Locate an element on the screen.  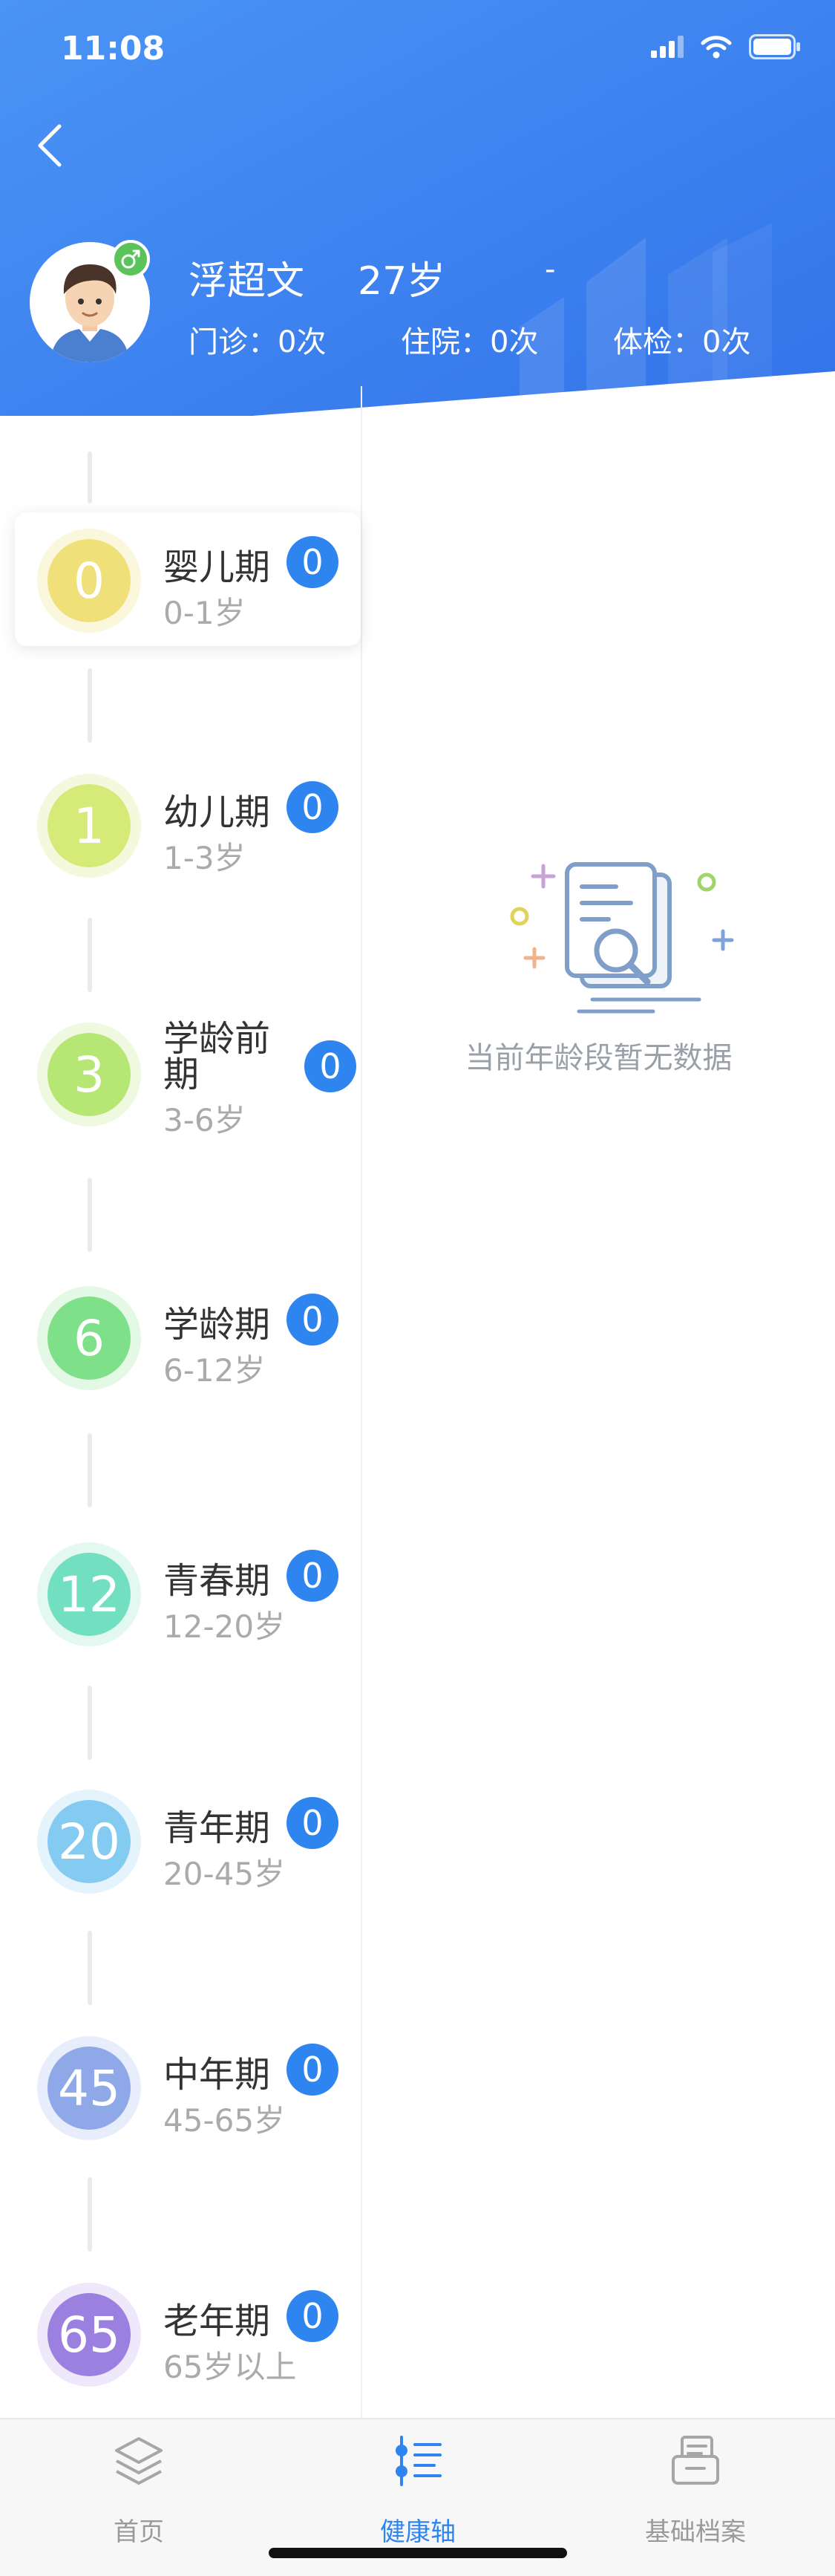
stage-age-circle: 0 is located at coordinates (89, 580).